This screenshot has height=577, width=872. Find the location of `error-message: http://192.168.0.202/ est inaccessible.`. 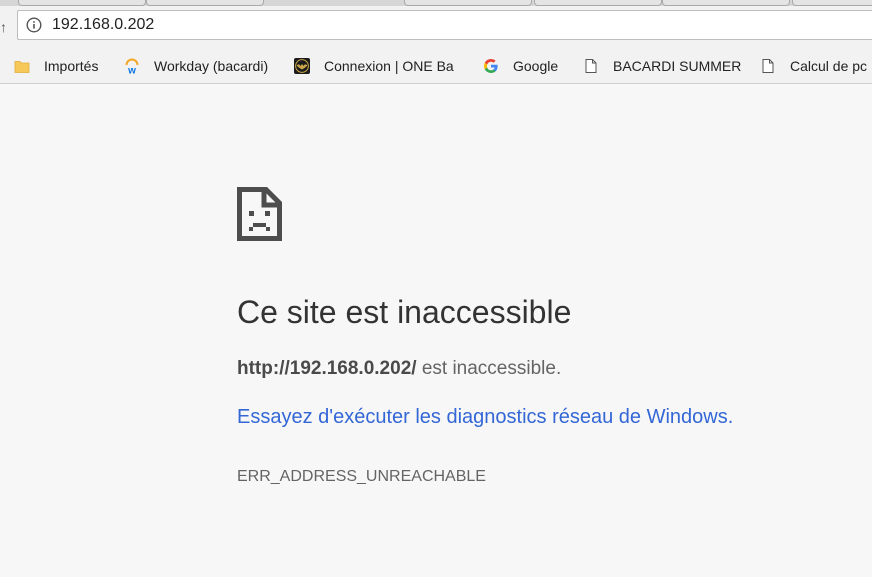

error-message: http://192.168.0.202/ est inaccessible. is located at coordinates (399, 369).